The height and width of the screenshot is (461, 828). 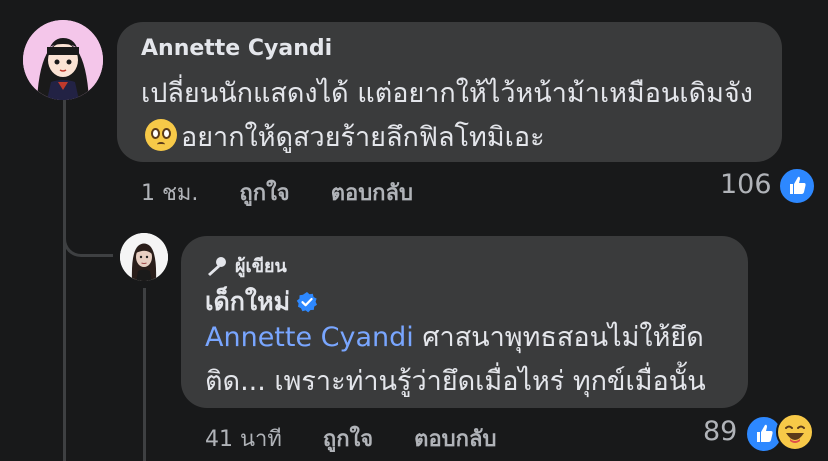 I want to click on author-badge: ผู้เขียน, so click(x=246, y=265).